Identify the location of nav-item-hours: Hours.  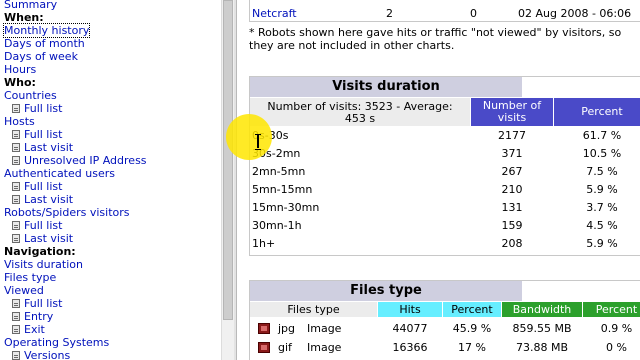
(20, 69).